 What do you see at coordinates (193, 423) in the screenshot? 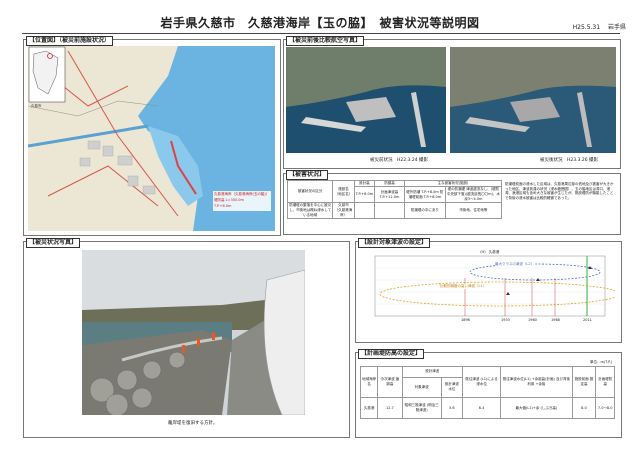
I see `photo-caption: 離岸堤を復旧する方針。` at bounding box center [193, 423].